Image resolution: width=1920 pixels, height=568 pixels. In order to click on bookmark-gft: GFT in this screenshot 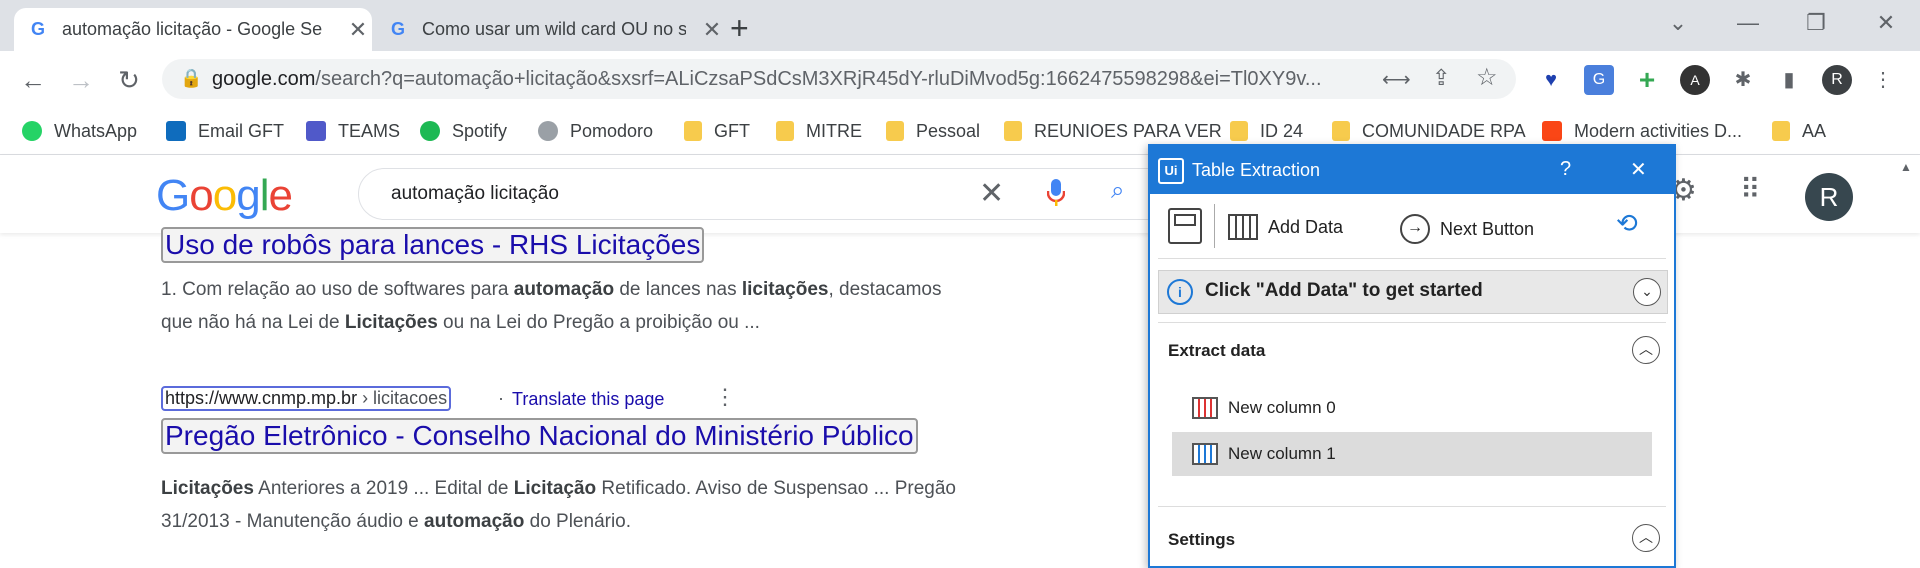, I will do `click(717, 131)`.